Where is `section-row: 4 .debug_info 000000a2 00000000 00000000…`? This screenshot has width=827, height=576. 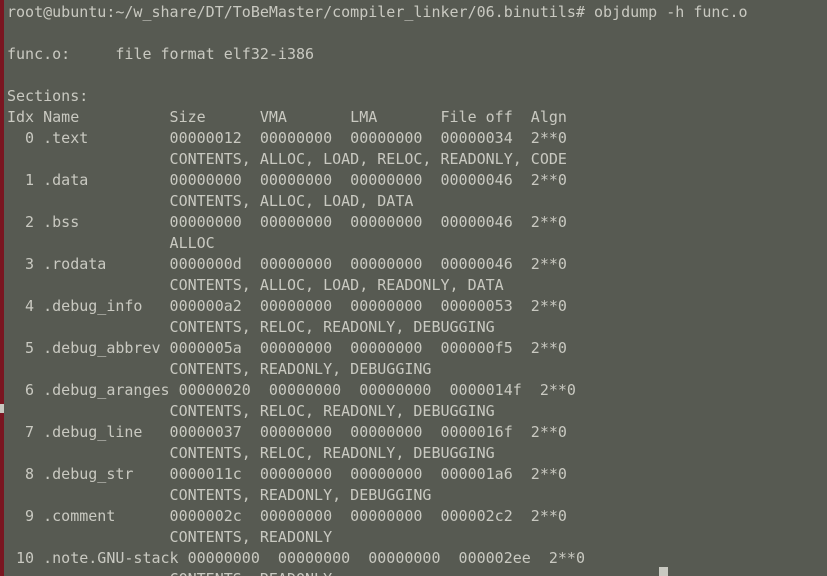 section-row: 4 .debug_info 000000a2 00000000 00000000… is located at coordinates (287, 306).